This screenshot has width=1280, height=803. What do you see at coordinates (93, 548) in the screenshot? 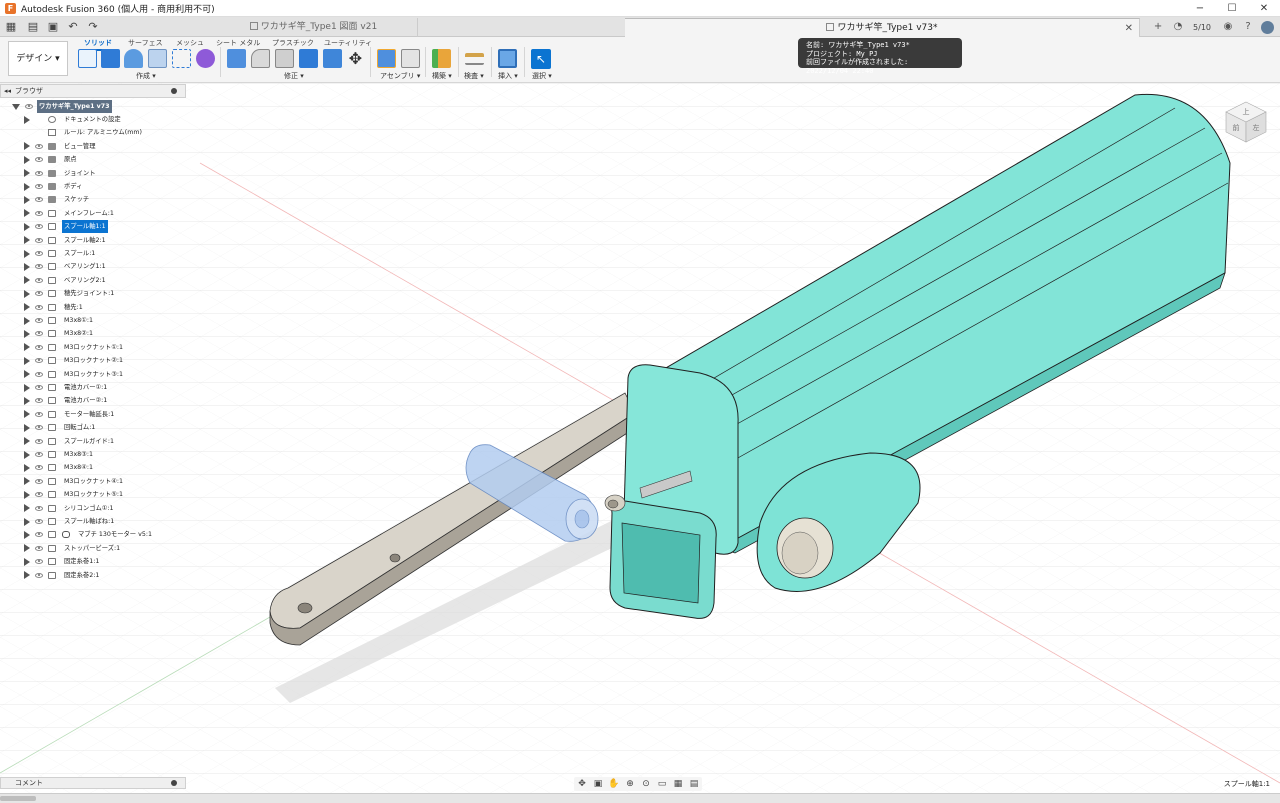
I see `tree-item: ストッパービーズ:1` at bounding box center [93, 548].